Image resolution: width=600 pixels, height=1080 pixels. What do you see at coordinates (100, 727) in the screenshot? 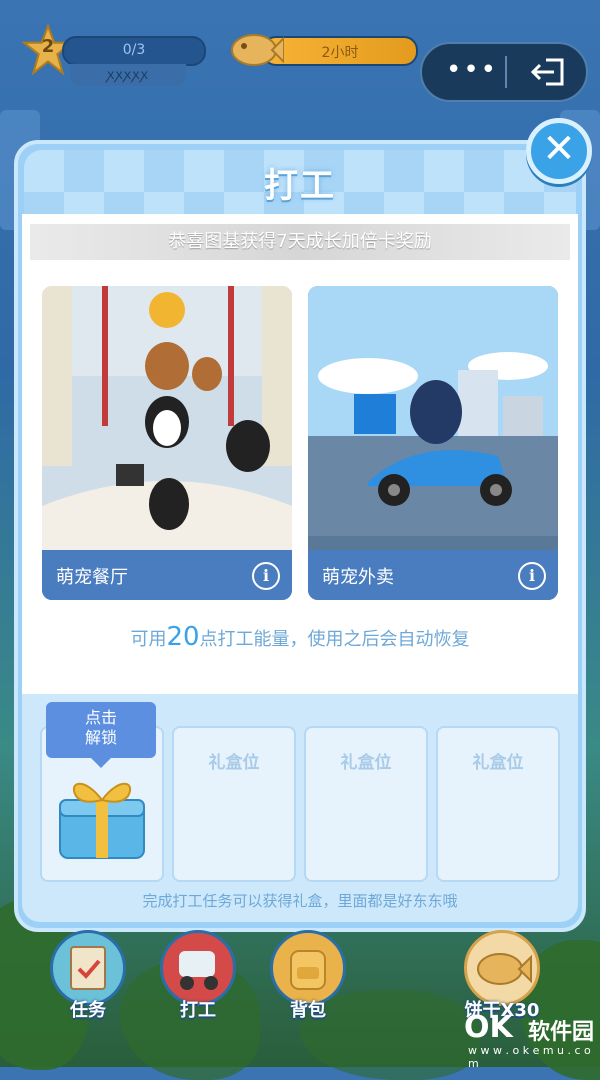
I see `unlock-label: 点击 解锁` at bounding box center [100, 727].